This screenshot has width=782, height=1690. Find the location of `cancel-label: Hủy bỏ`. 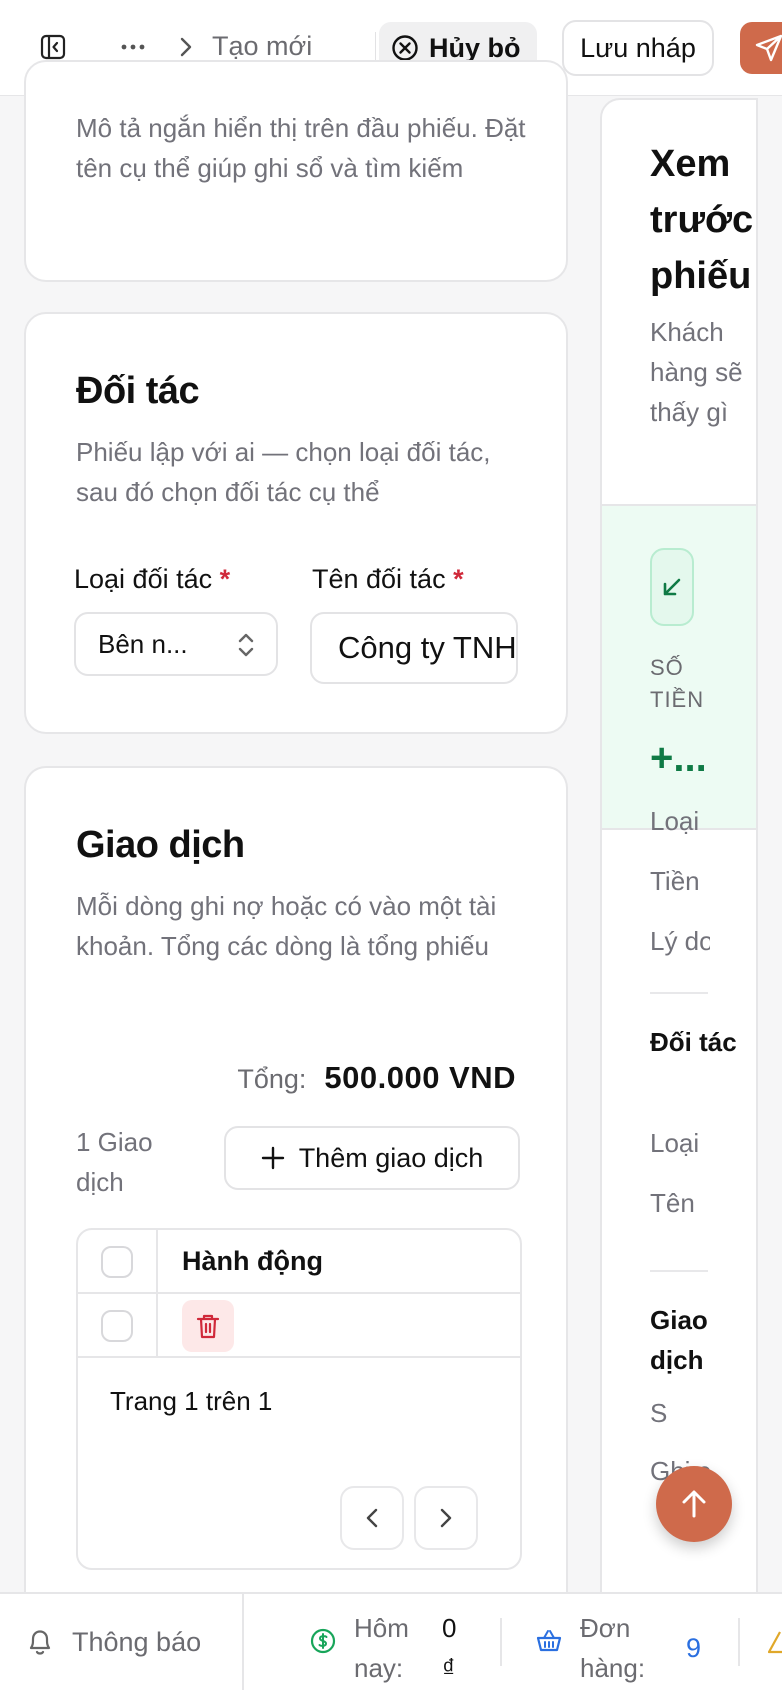

cancel-label: Hủy bỏ is located at coordinates (475, 47).